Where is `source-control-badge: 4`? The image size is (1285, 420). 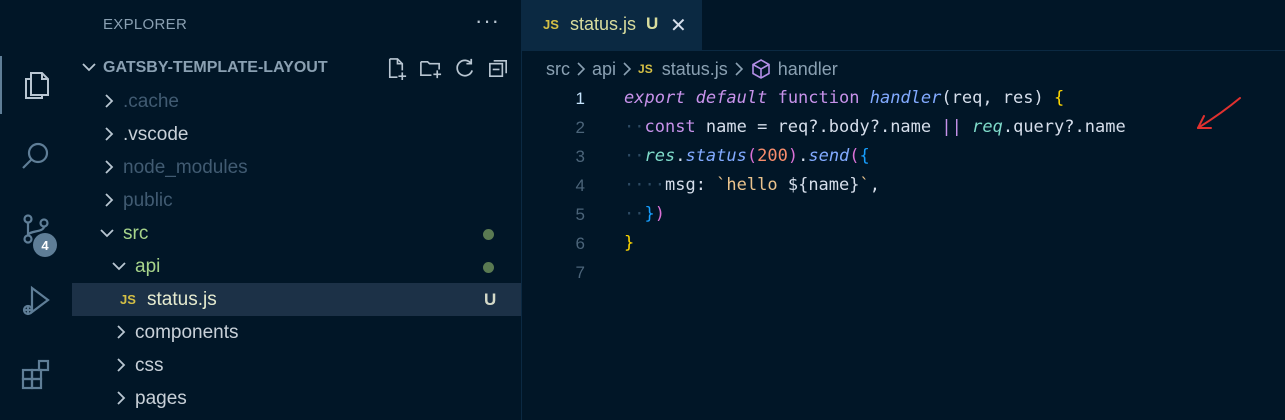 source-control-badge: 4 is located at coordinates (45, 245).